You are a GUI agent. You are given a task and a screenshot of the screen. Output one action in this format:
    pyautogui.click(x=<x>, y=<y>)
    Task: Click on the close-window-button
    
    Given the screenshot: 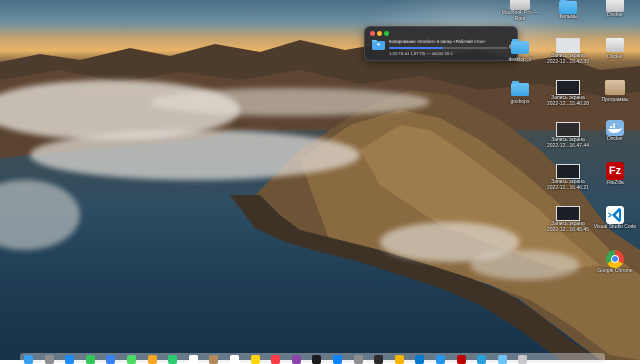 What is the action you would take?
    pyautogui.click(x=372, y=33)
    